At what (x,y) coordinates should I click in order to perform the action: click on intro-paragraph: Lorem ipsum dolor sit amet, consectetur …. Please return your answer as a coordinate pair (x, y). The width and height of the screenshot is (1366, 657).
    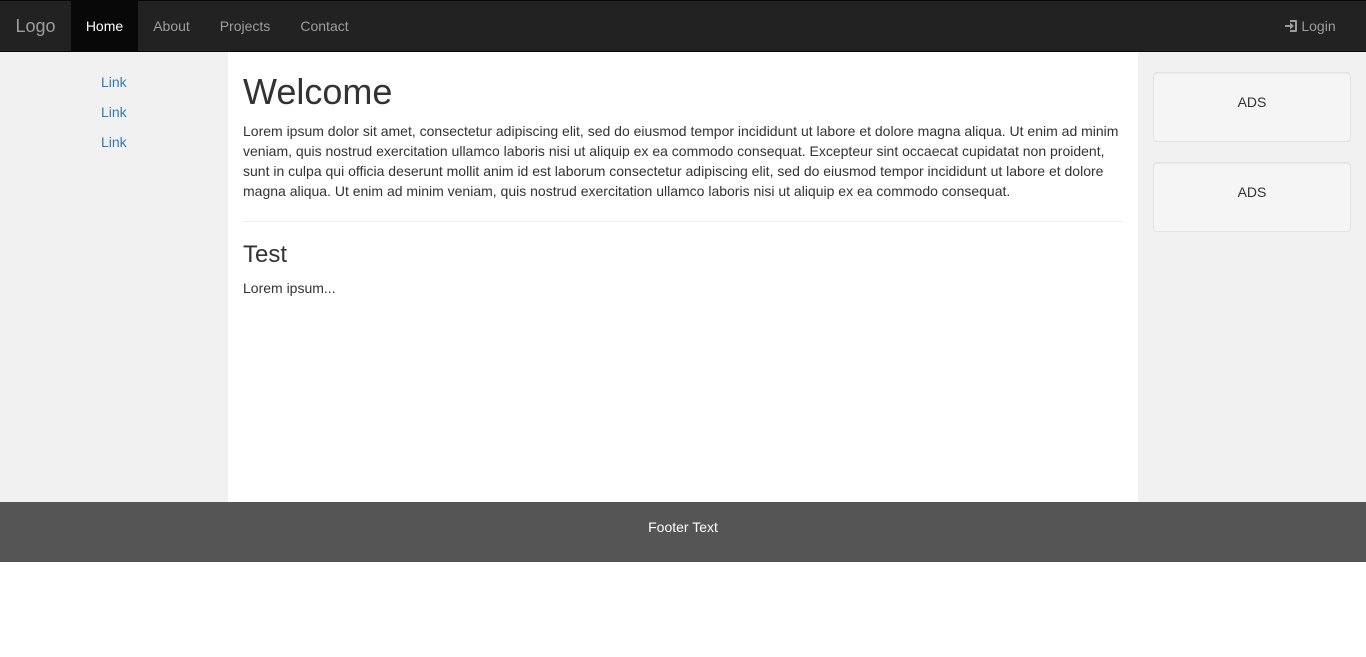
    Looking at the image, I should click on (681, 161).